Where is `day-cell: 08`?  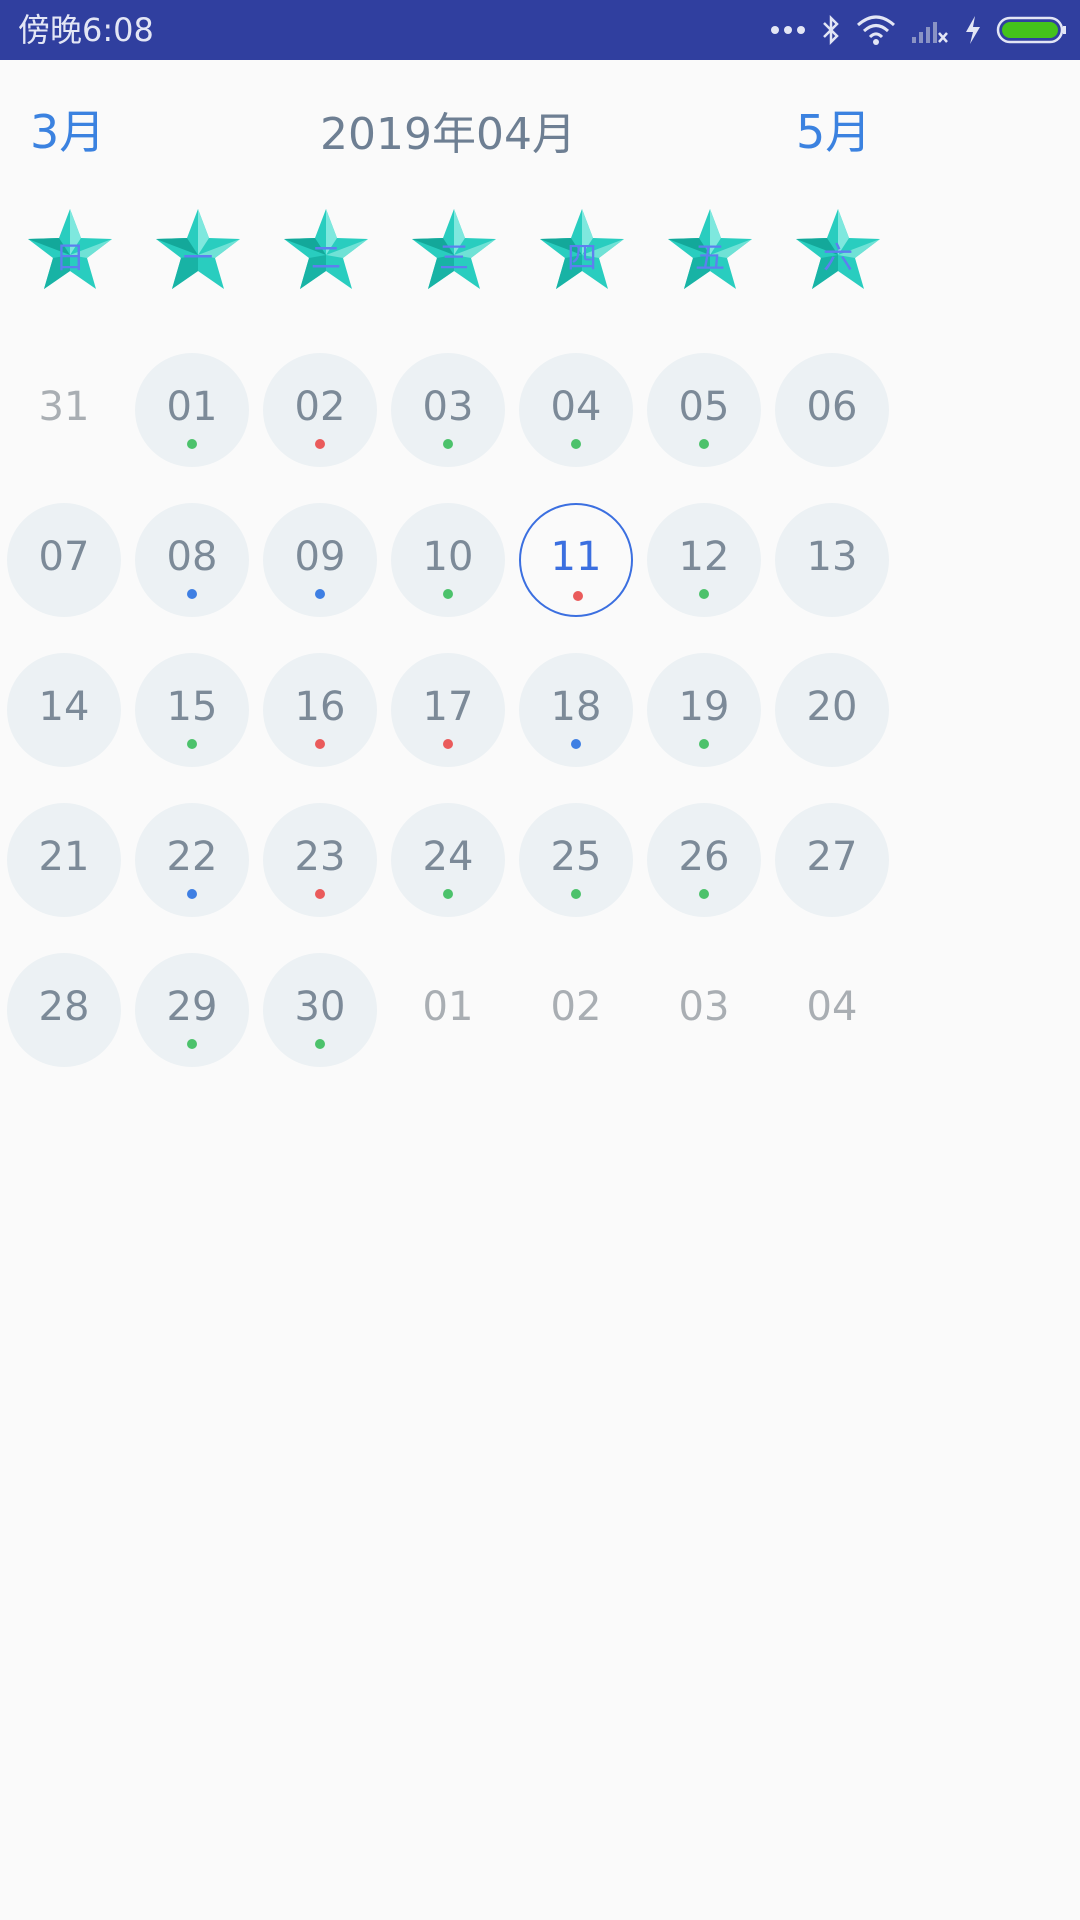 day-cell: 08 is located at coordinates (192, 560).